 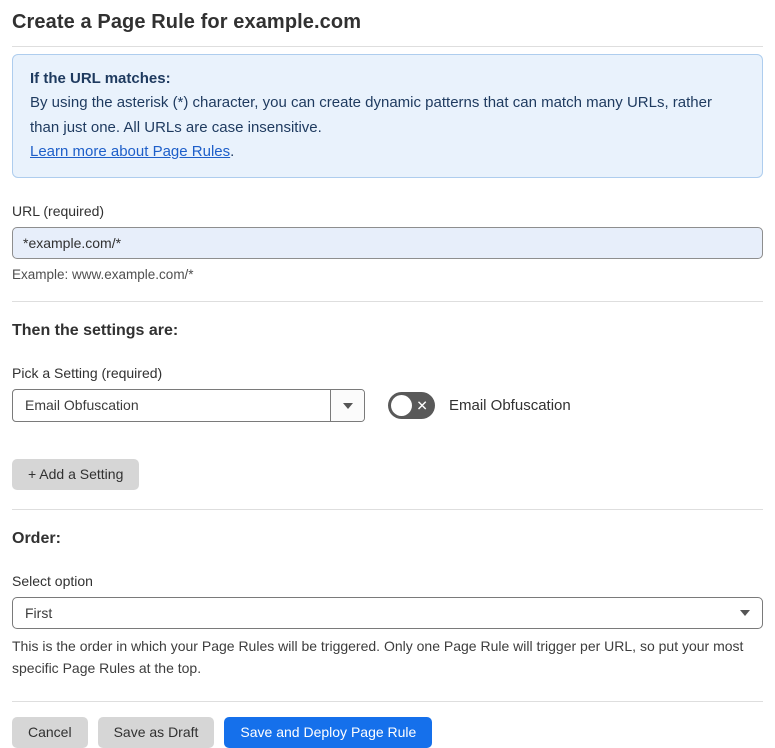 What do you see at coordinates (328, 732) in the screenshot?
I see `save-and-deploy-button: Save and Deploy Page Rule` at bounding box center [328, 732].